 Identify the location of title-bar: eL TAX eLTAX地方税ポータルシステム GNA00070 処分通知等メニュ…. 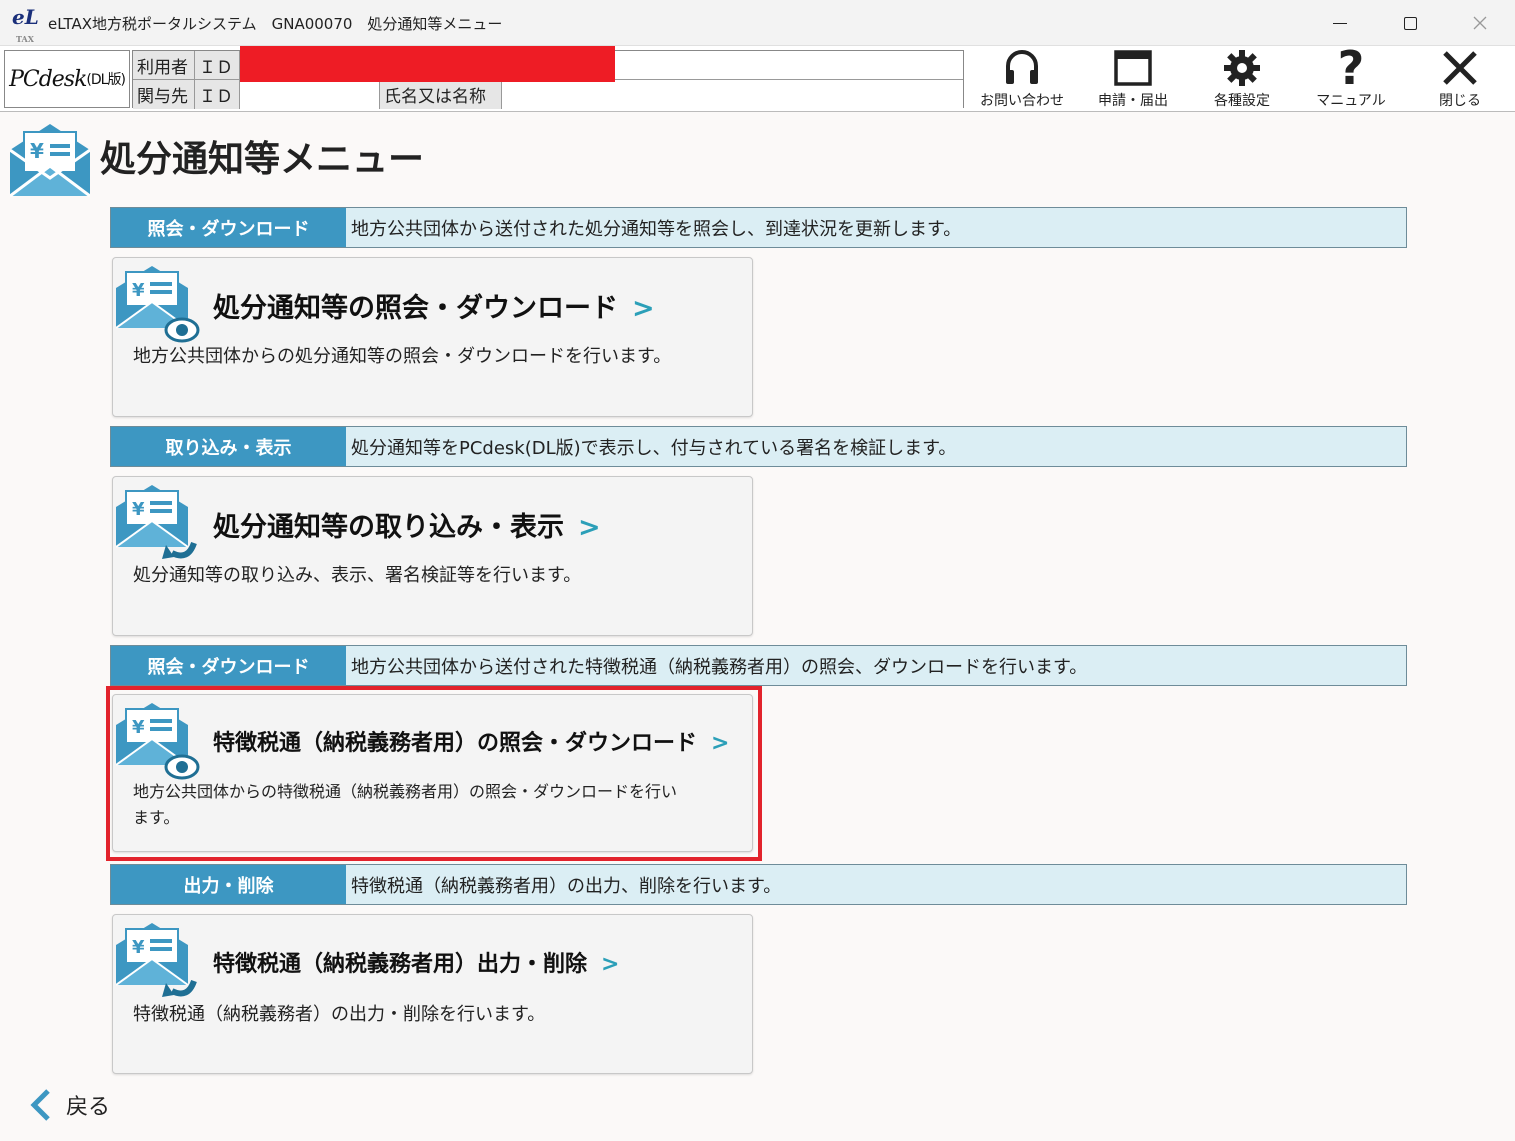
(757, 23).